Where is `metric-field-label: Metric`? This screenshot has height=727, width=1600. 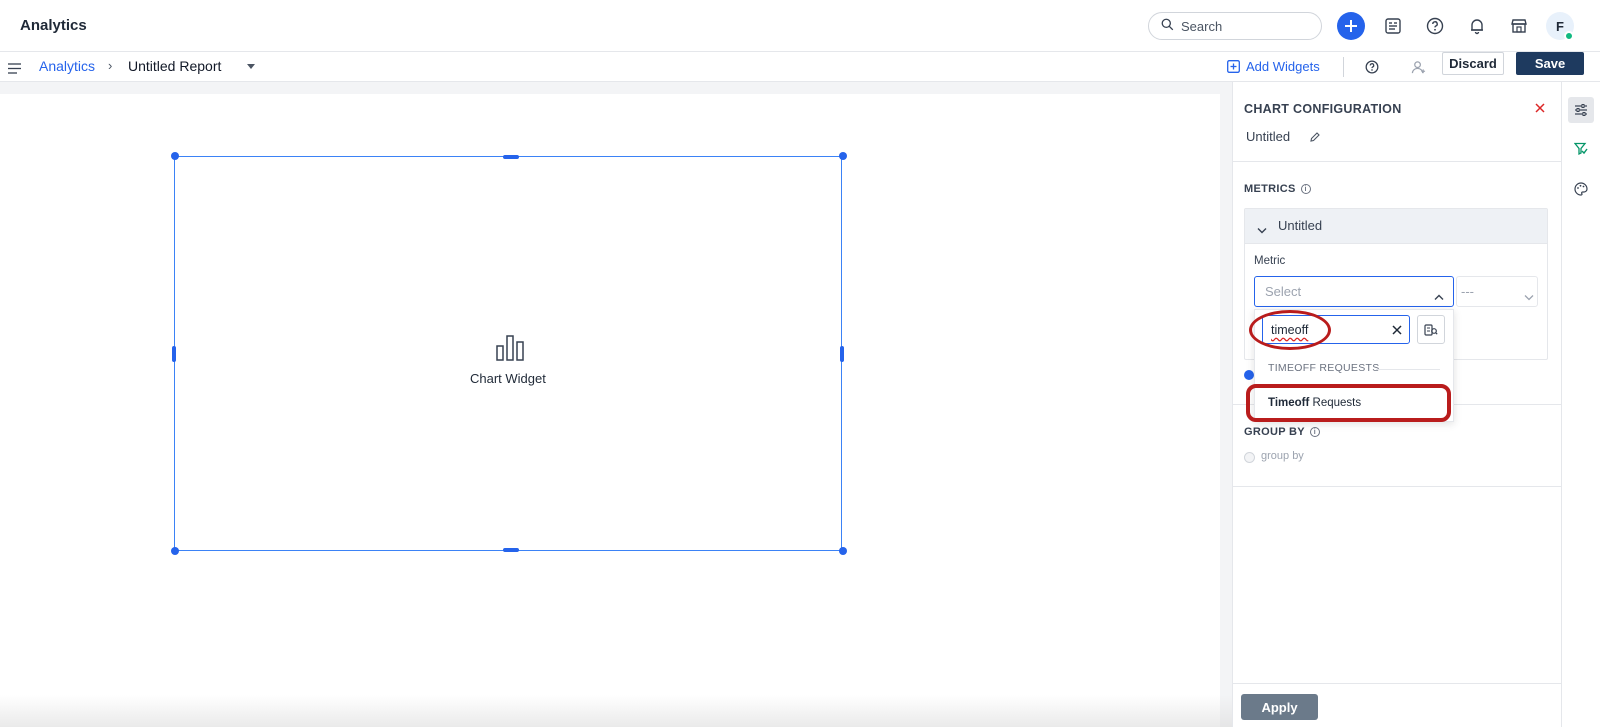 metric-field-label: Metric is located at coordinates (1270, 261).